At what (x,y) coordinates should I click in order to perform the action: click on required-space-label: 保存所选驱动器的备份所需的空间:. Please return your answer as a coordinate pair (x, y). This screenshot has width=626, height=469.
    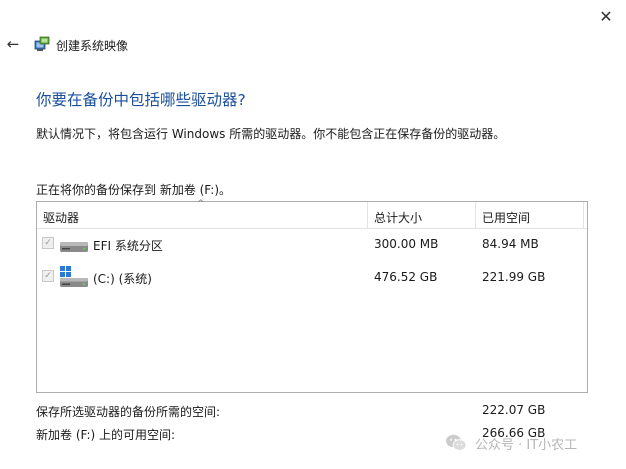
    Looking at the image, I should click on (128, 412).